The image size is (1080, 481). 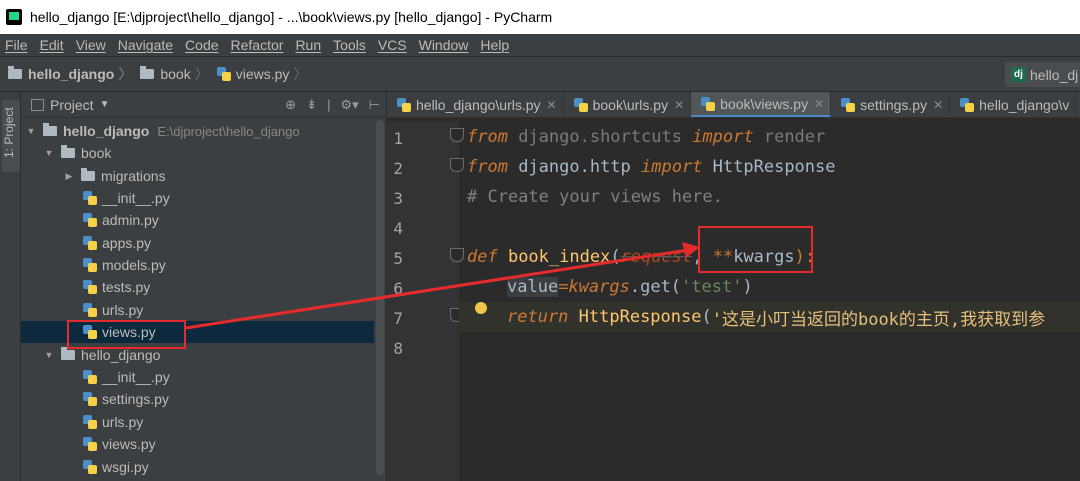 What do you see at coordinates (1013, 104) in the screenshot?
I see `tab-hello-django-views: hello_django\v` at bounding box center [1013, 104].